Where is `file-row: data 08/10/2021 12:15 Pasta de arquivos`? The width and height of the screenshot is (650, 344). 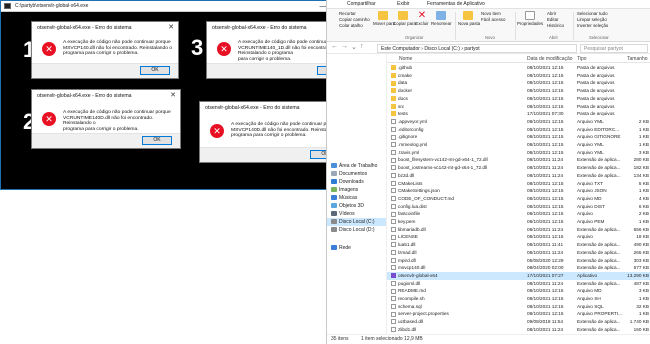 file-row: data 08/10/2021 12:15 Pasta de arquivos is located at coordinates (518, 83).